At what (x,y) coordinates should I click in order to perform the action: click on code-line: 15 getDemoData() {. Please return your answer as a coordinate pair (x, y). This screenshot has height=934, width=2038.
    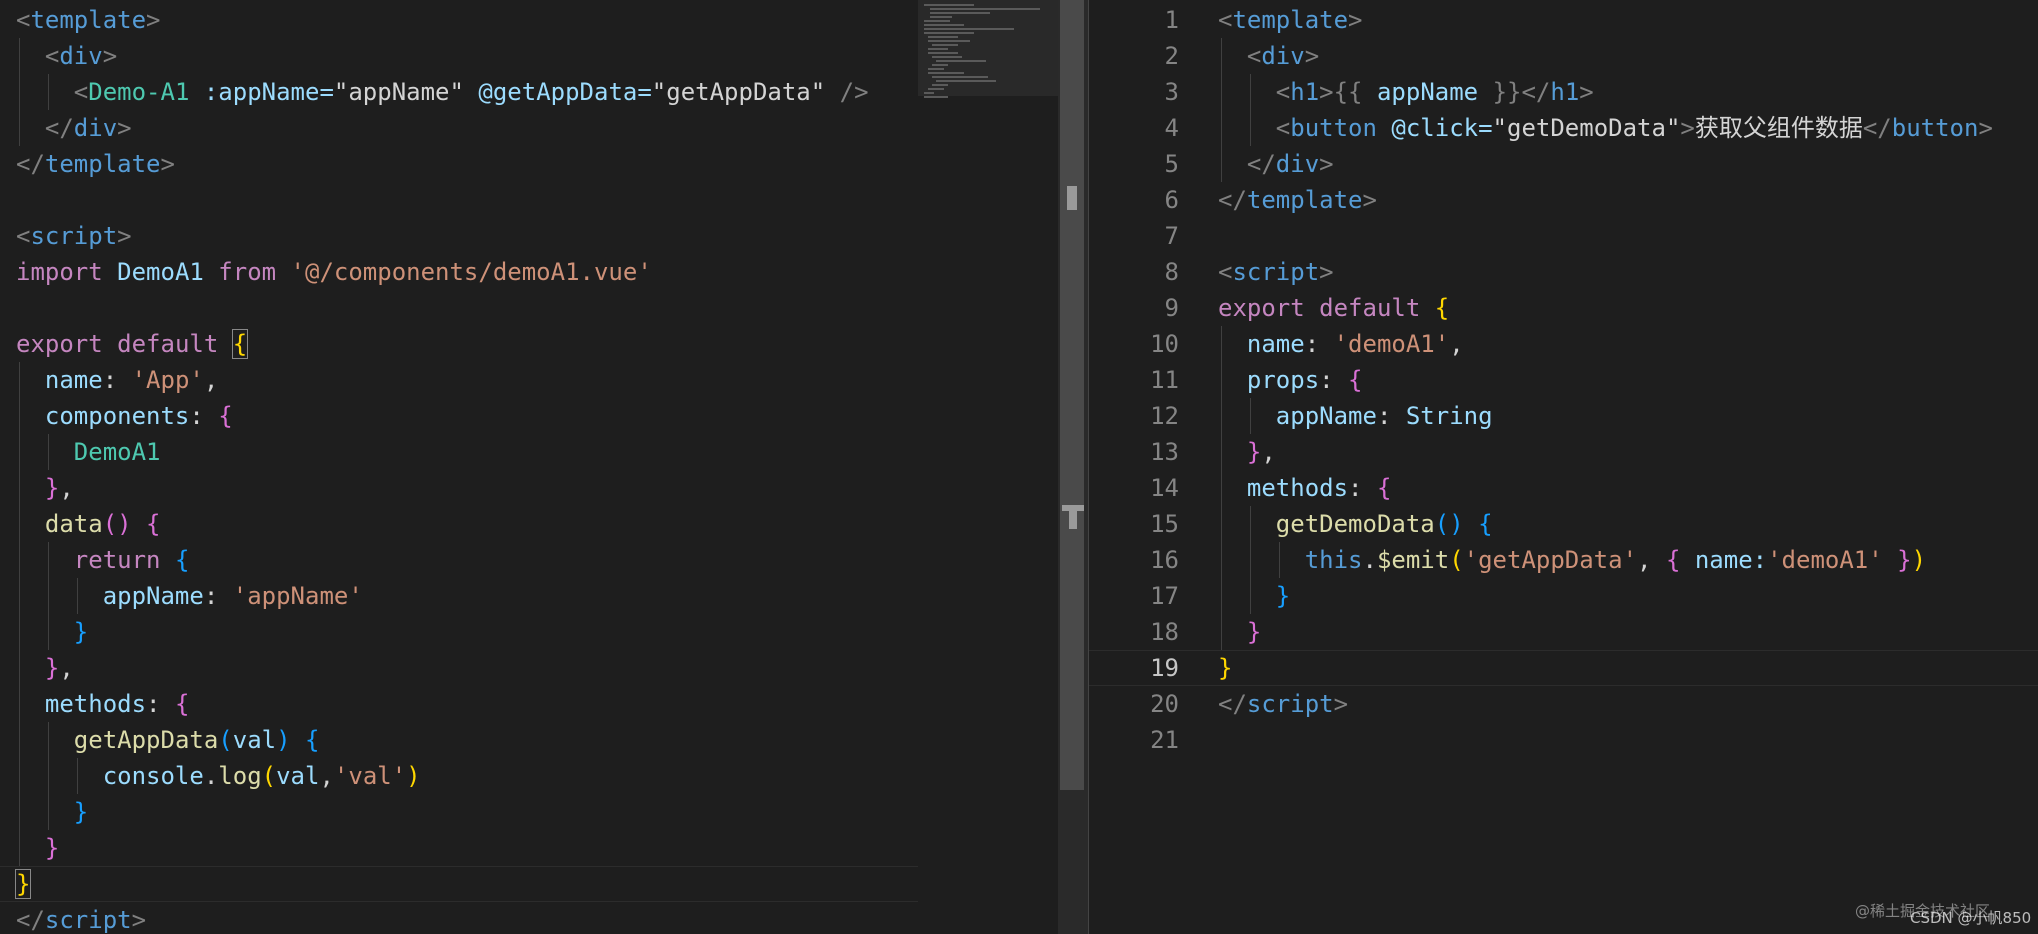
    Looking at the image, I should click on (1563, 524).